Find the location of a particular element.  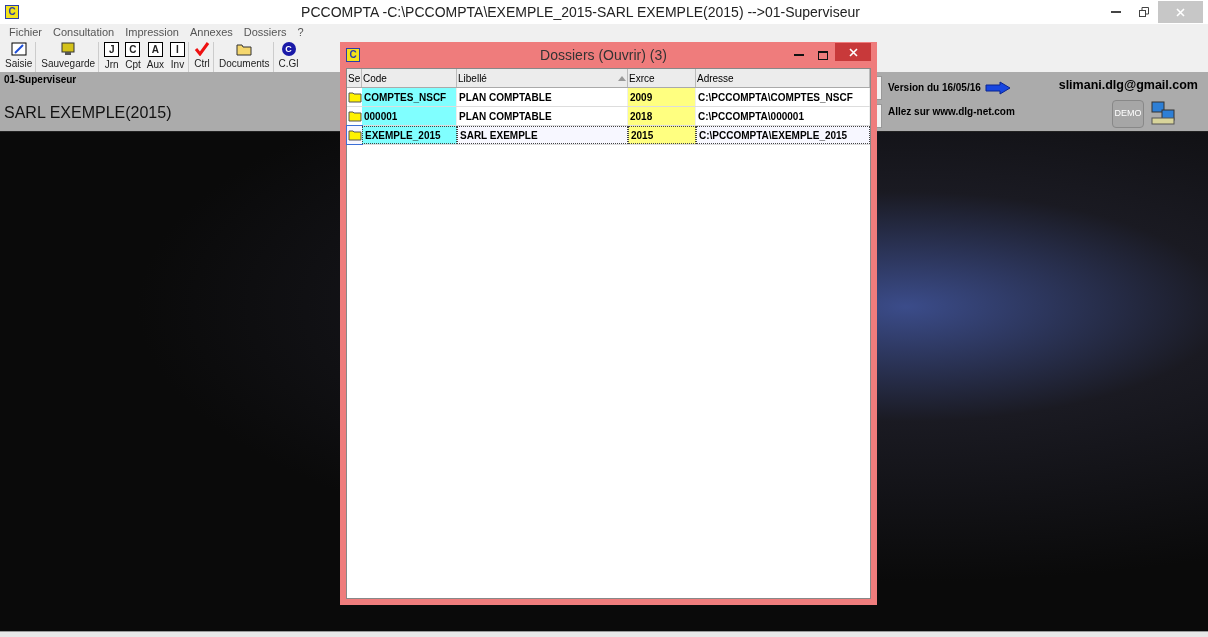

table-cell: COMPTES_NSCF is located at coordinates (409, 97).